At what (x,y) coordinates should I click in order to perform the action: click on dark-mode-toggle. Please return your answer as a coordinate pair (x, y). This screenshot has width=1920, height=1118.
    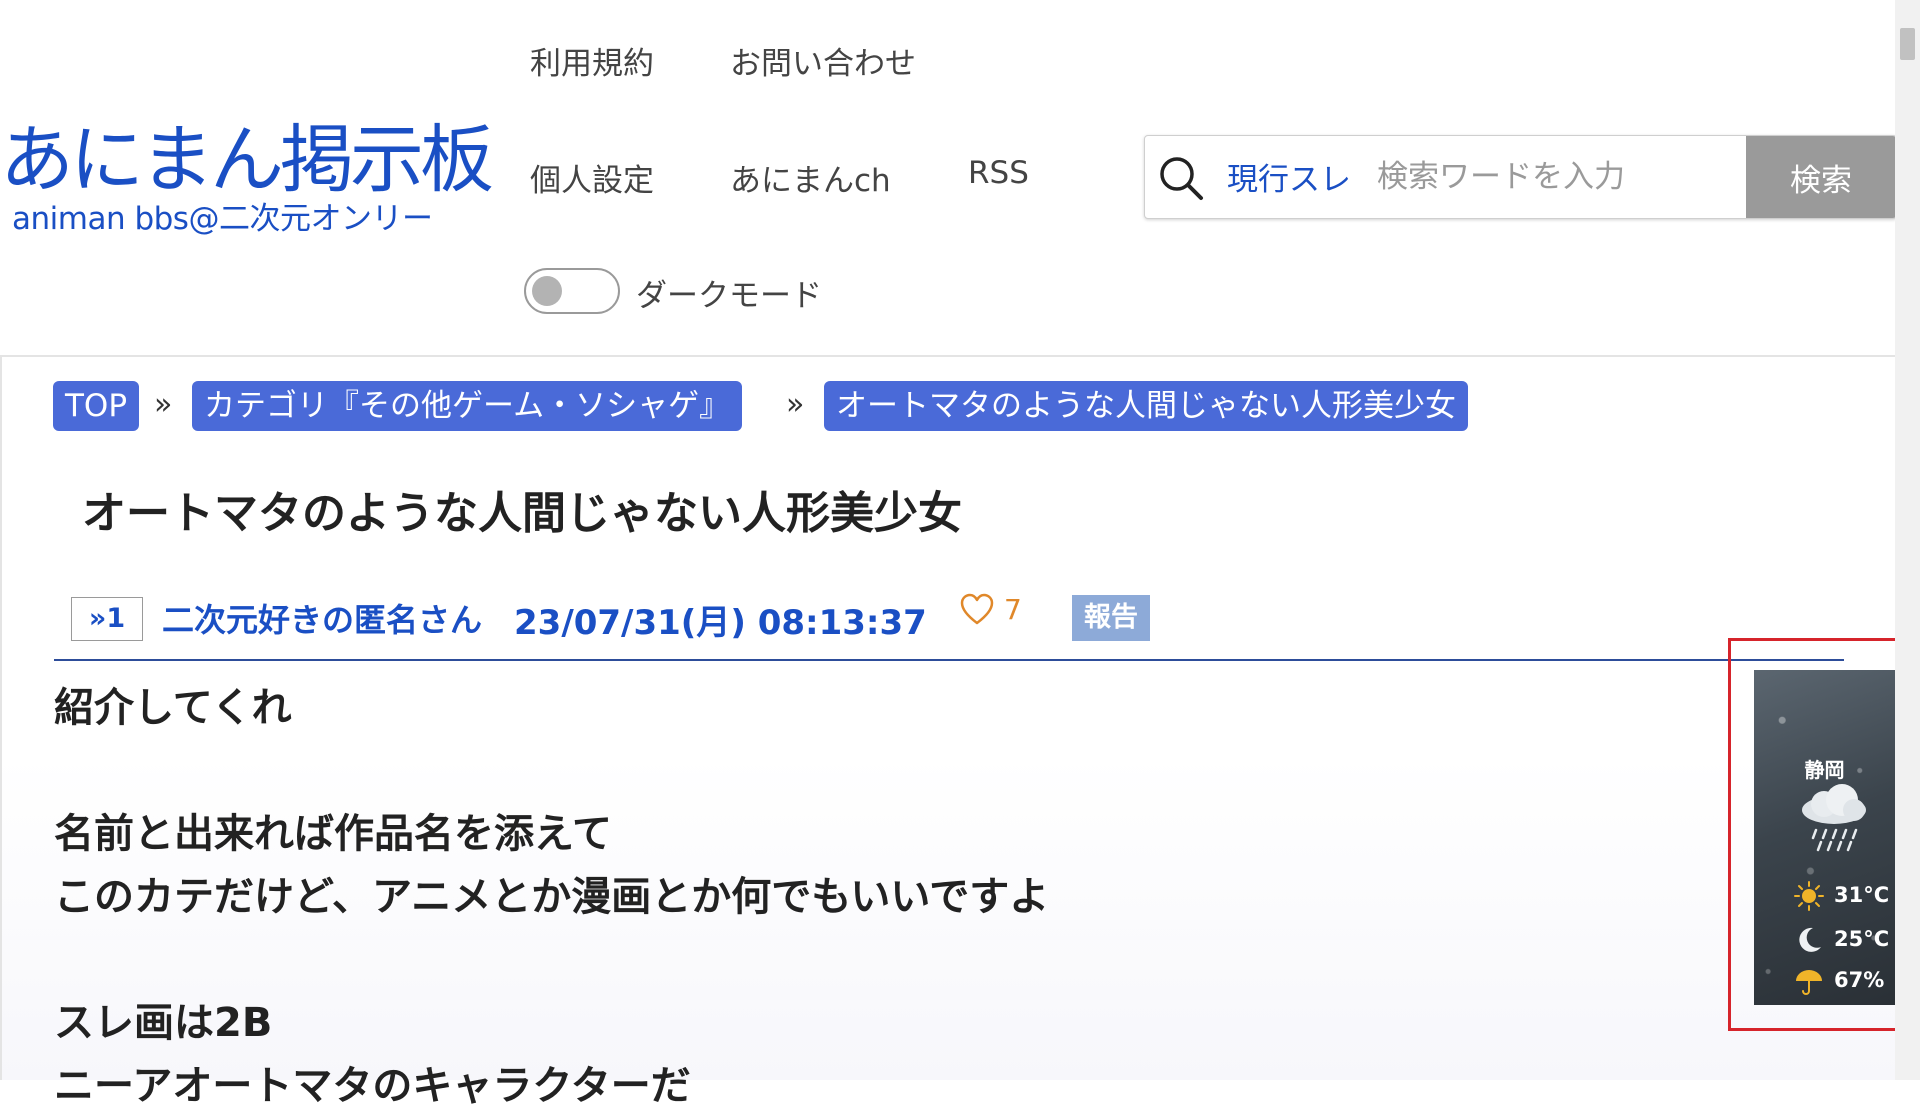
    Looking at the image, I should click on (572, 291).